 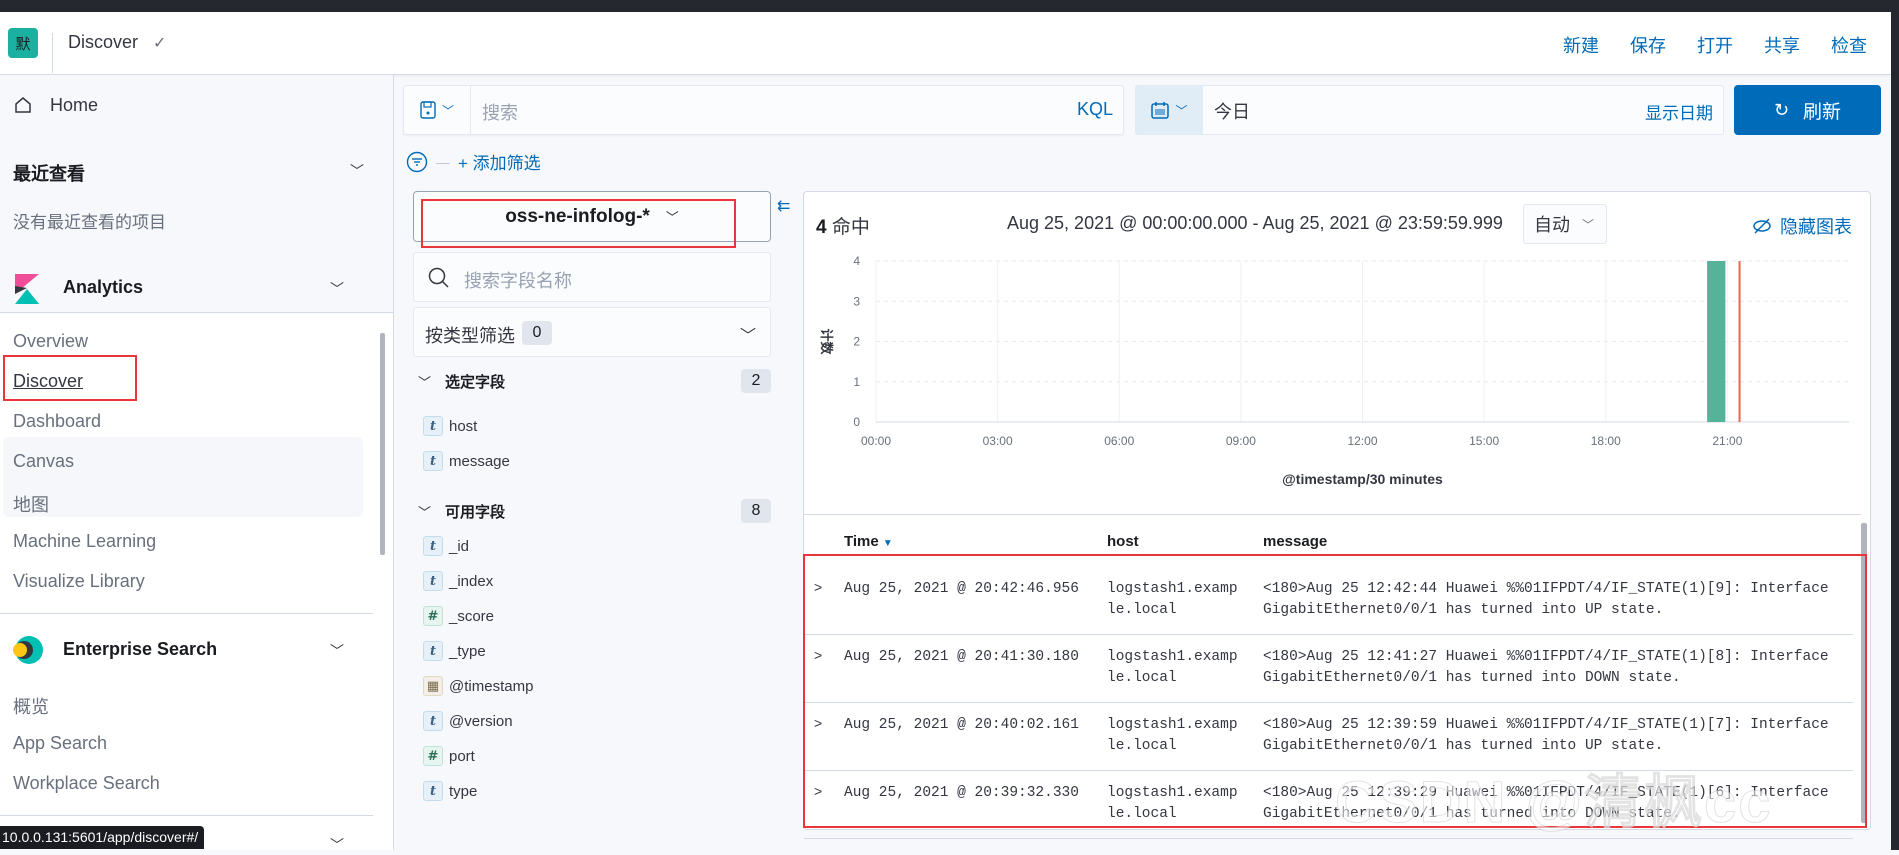 What do you see at coordinates (382, 444) in the screenshot?
I see `sidebar-scrollbar` at bounding box center [382, 444].